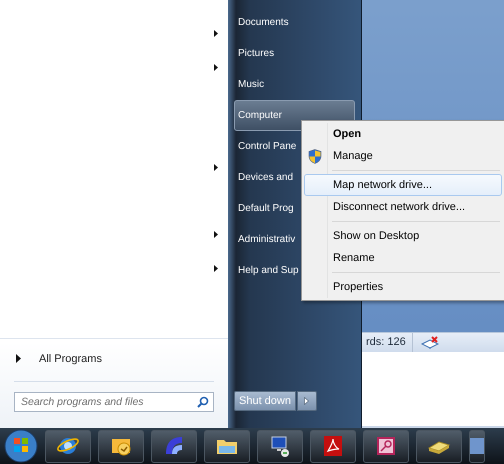 The width and height of the screenshot is (504, 464). Describe the element at coordinates (429, 343) in the screenshot. I see `book-error-icon` at that location.